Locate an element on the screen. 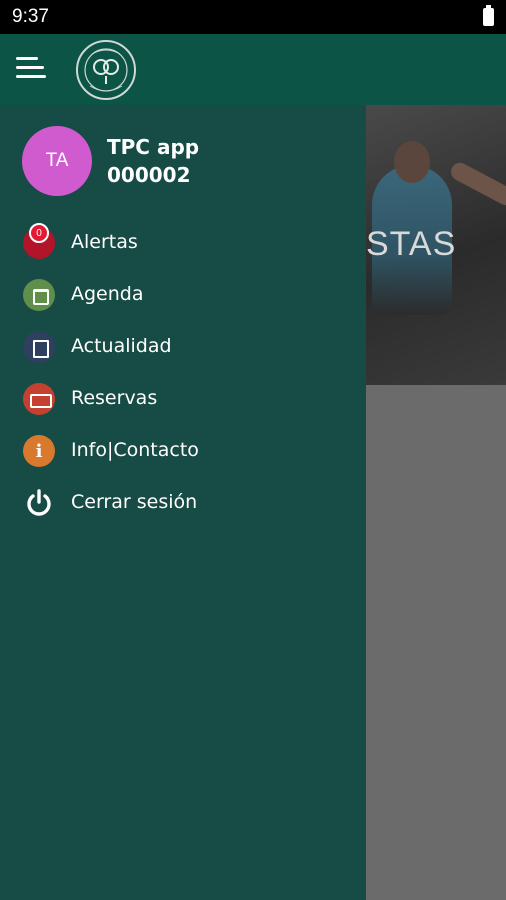 This screenshot has height=900, width=506. menu-item-label: Alertas is located at coordinates (104, 242).